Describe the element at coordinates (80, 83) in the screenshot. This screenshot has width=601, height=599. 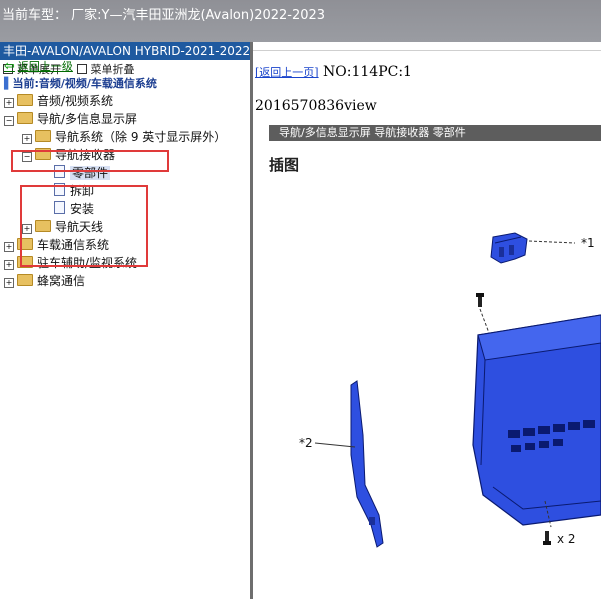
I see `current-path: ▌当前:音频/视频/车载通信系统` at that location.